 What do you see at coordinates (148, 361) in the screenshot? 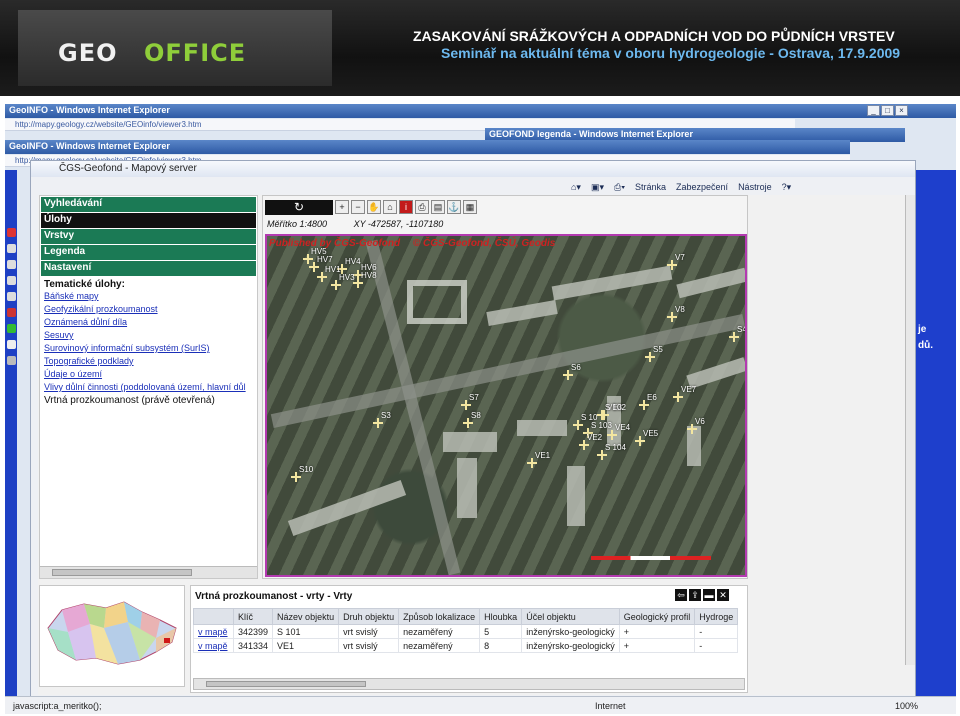
I see `link-topography: Topografické podklady` at bounding box center [148, 361].